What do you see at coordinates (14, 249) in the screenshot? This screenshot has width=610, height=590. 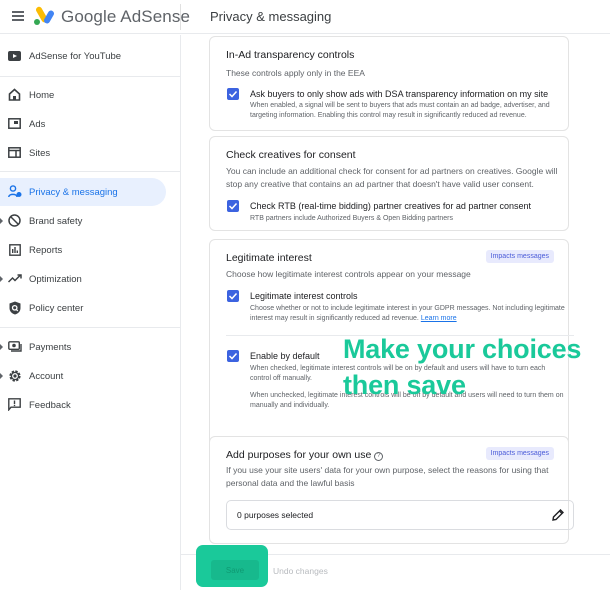 I see `reports-icon` at bounding box center [14, 249].